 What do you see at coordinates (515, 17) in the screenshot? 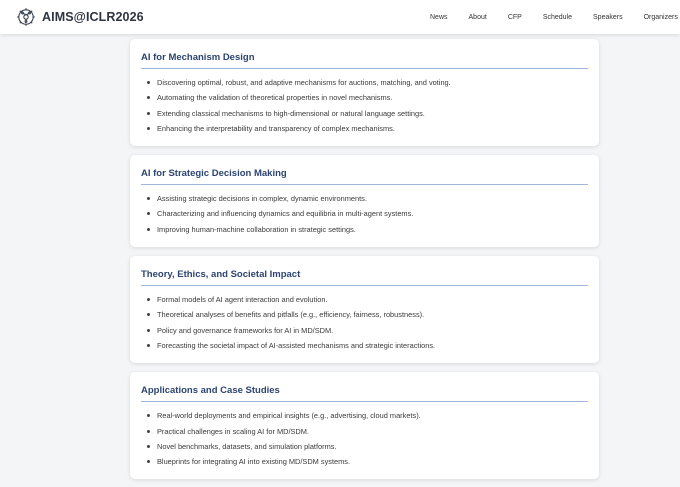
I see `nav-link-cfp: CFP` at bounding box center [515, 17].